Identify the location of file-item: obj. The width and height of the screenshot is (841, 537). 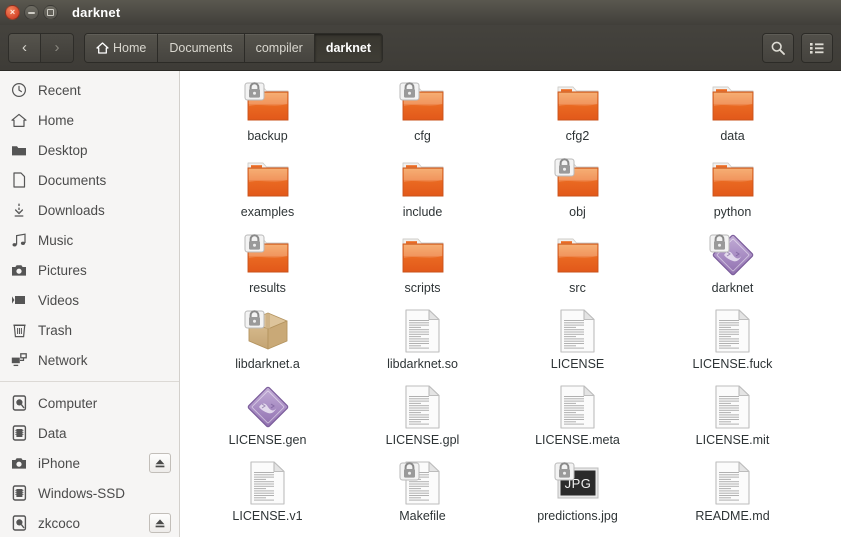
(577, 191).